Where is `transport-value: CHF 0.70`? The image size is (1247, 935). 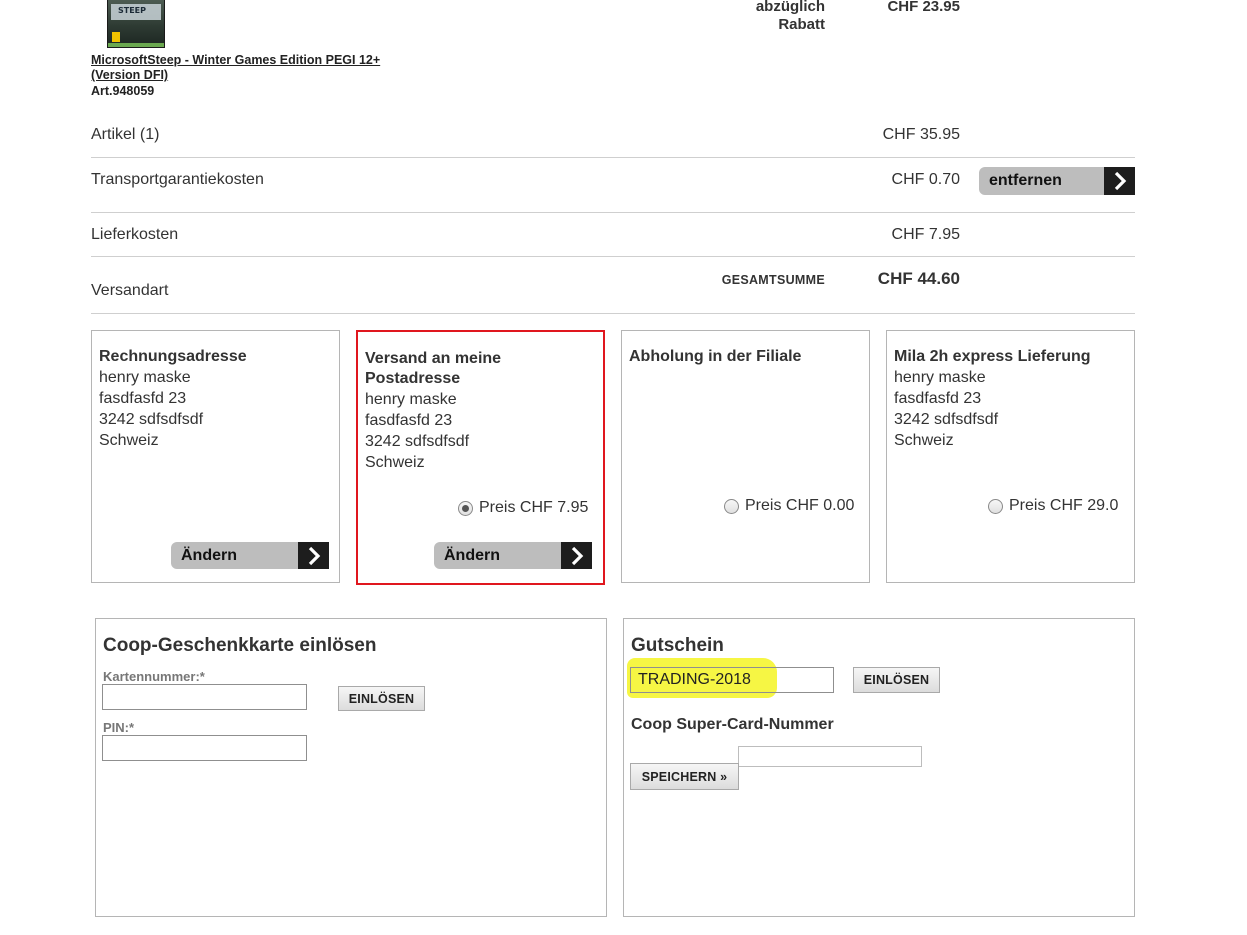
transport-value: CHF 0.70 is located at coordinates (925, 179).